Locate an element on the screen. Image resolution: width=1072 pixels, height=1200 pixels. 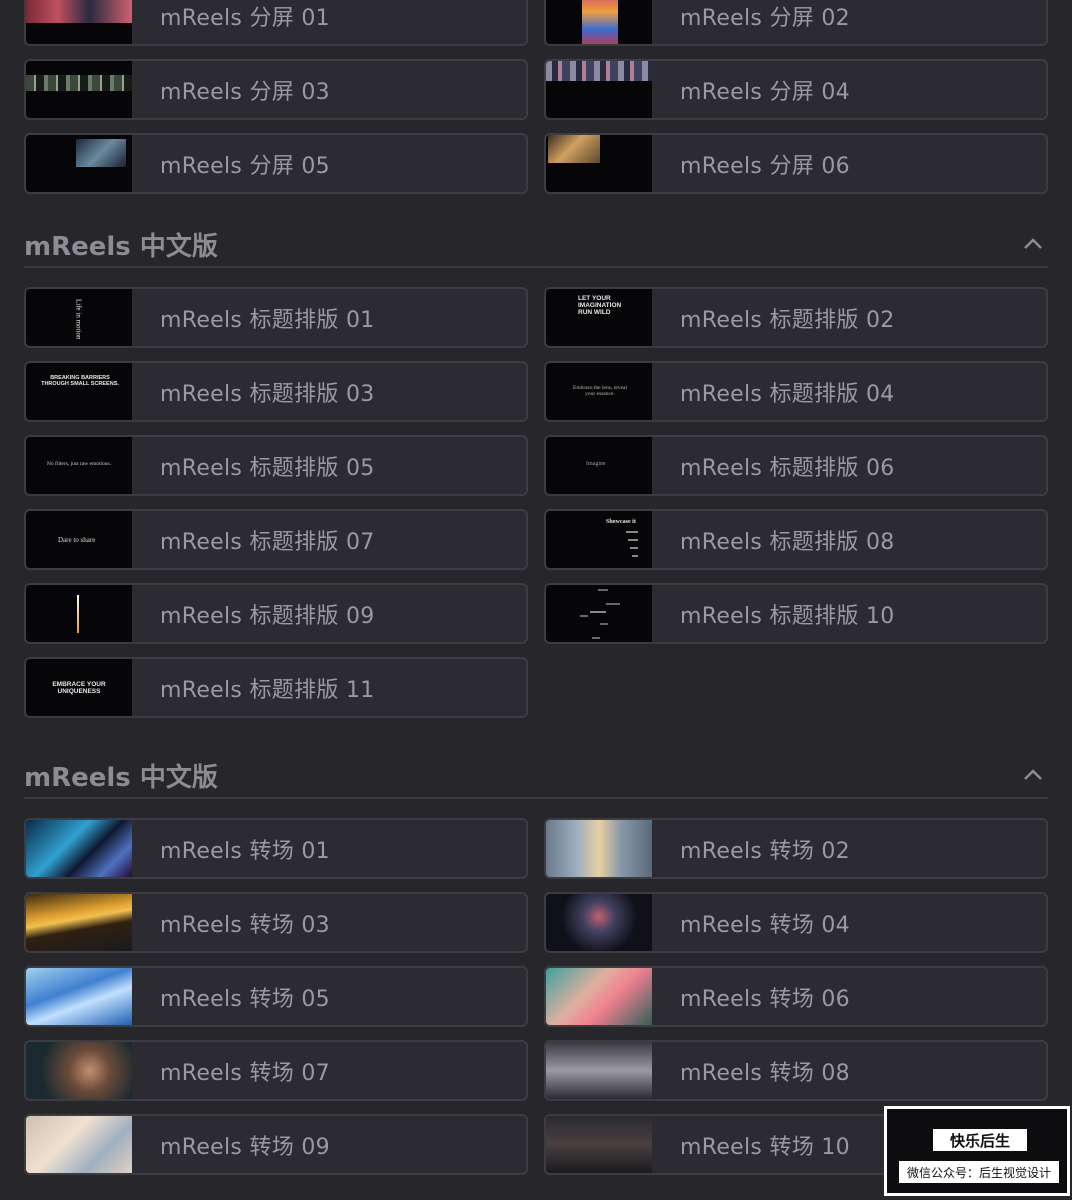
preset-card-title-10: mReels 标题排版 10 is located at coordinates (796, 613).